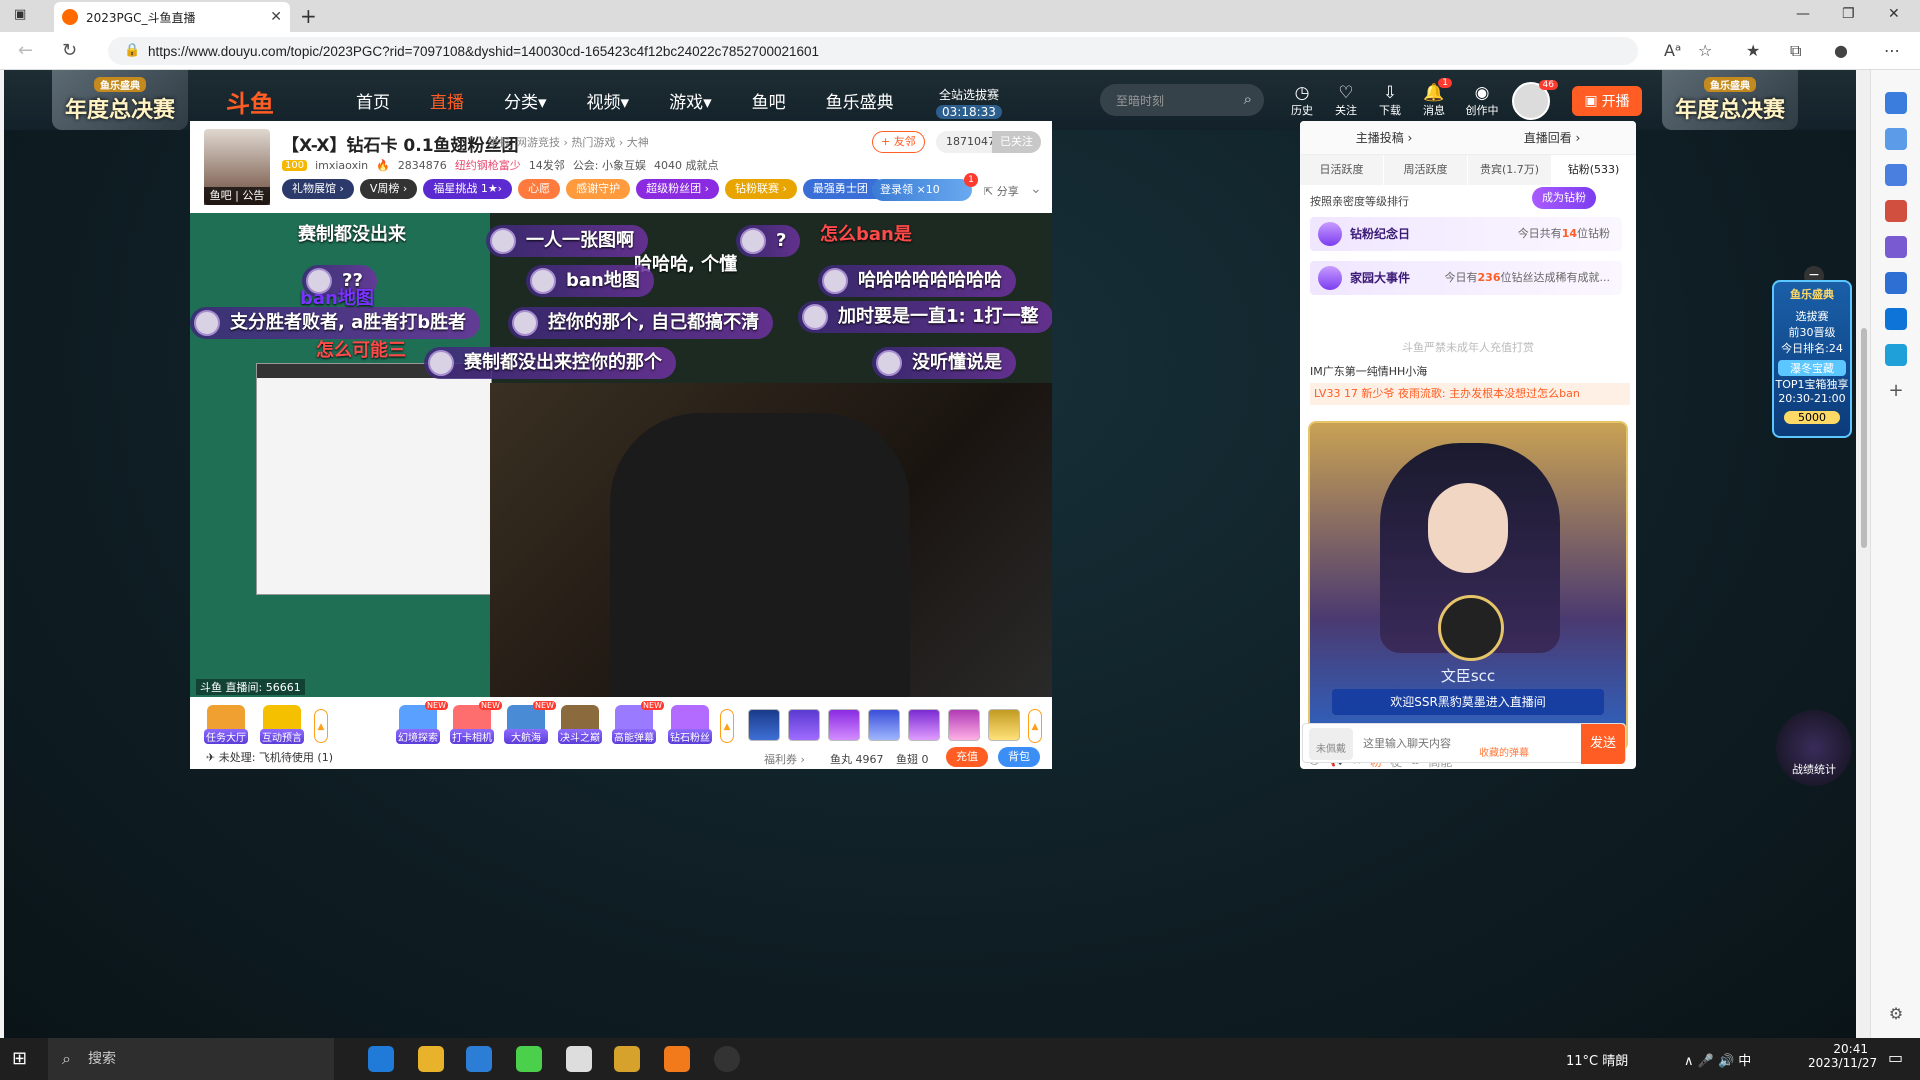 The height and width of the screenshot is (1080, 1920). Describe the element at coordinates (1892, 50) in the screenshot. I see `menu-icon: ⋯` at that location.